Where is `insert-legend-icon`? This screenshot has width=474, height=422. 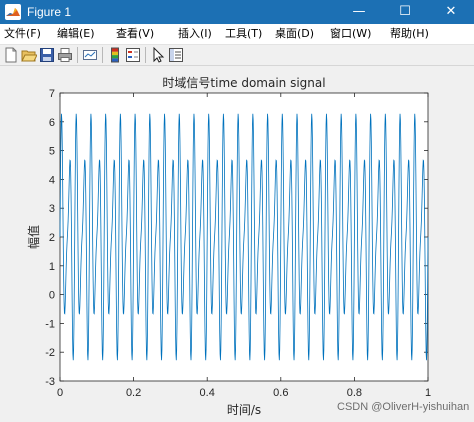
insert-legend-icon is located at coordinates (133, 55).